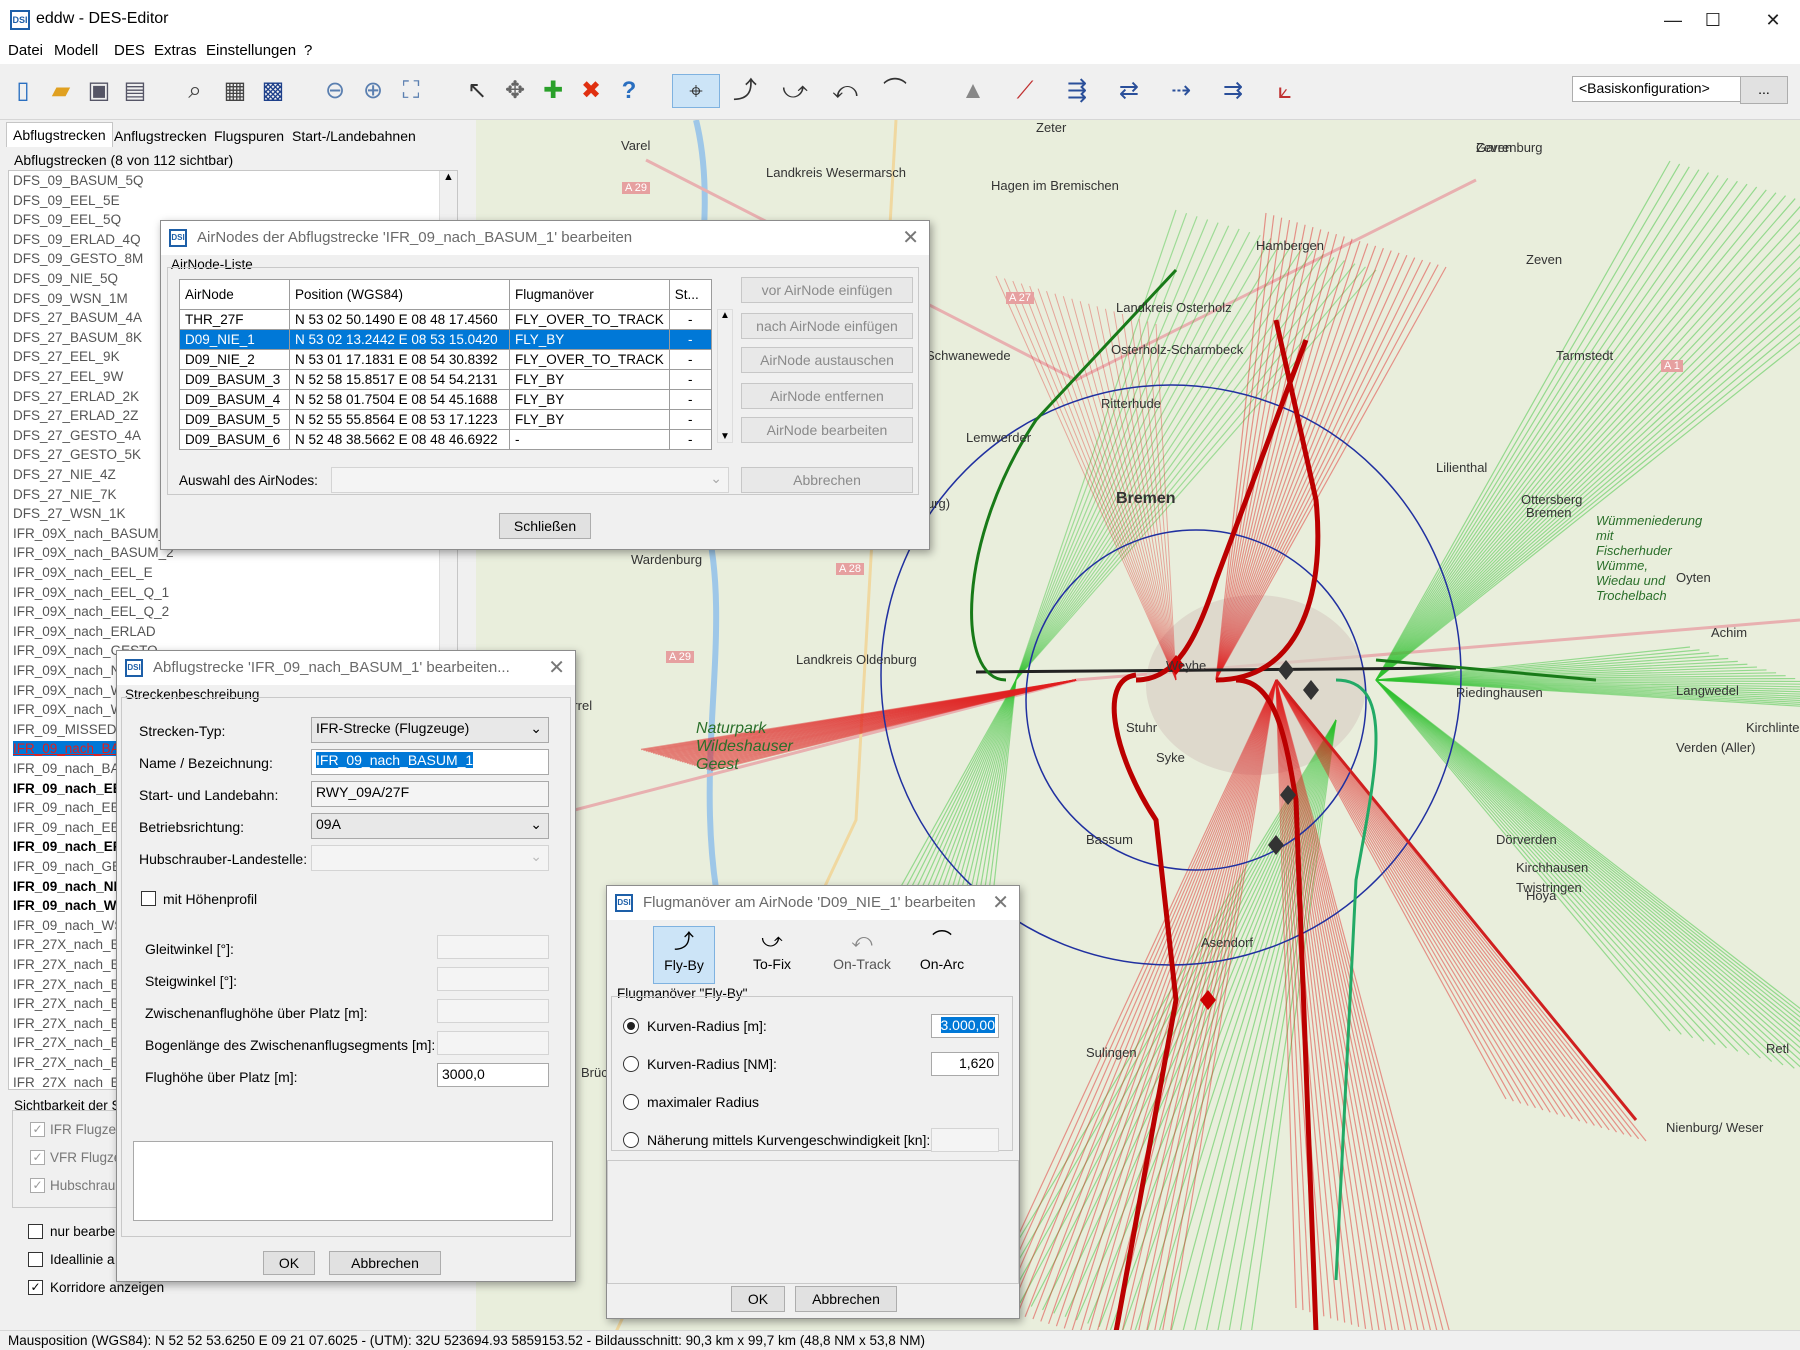 The width and height of the screenshot is (1800, 1350). Describe the element at coordinates (965, 1140) in the screenshot. I see `speed-input` at that location.